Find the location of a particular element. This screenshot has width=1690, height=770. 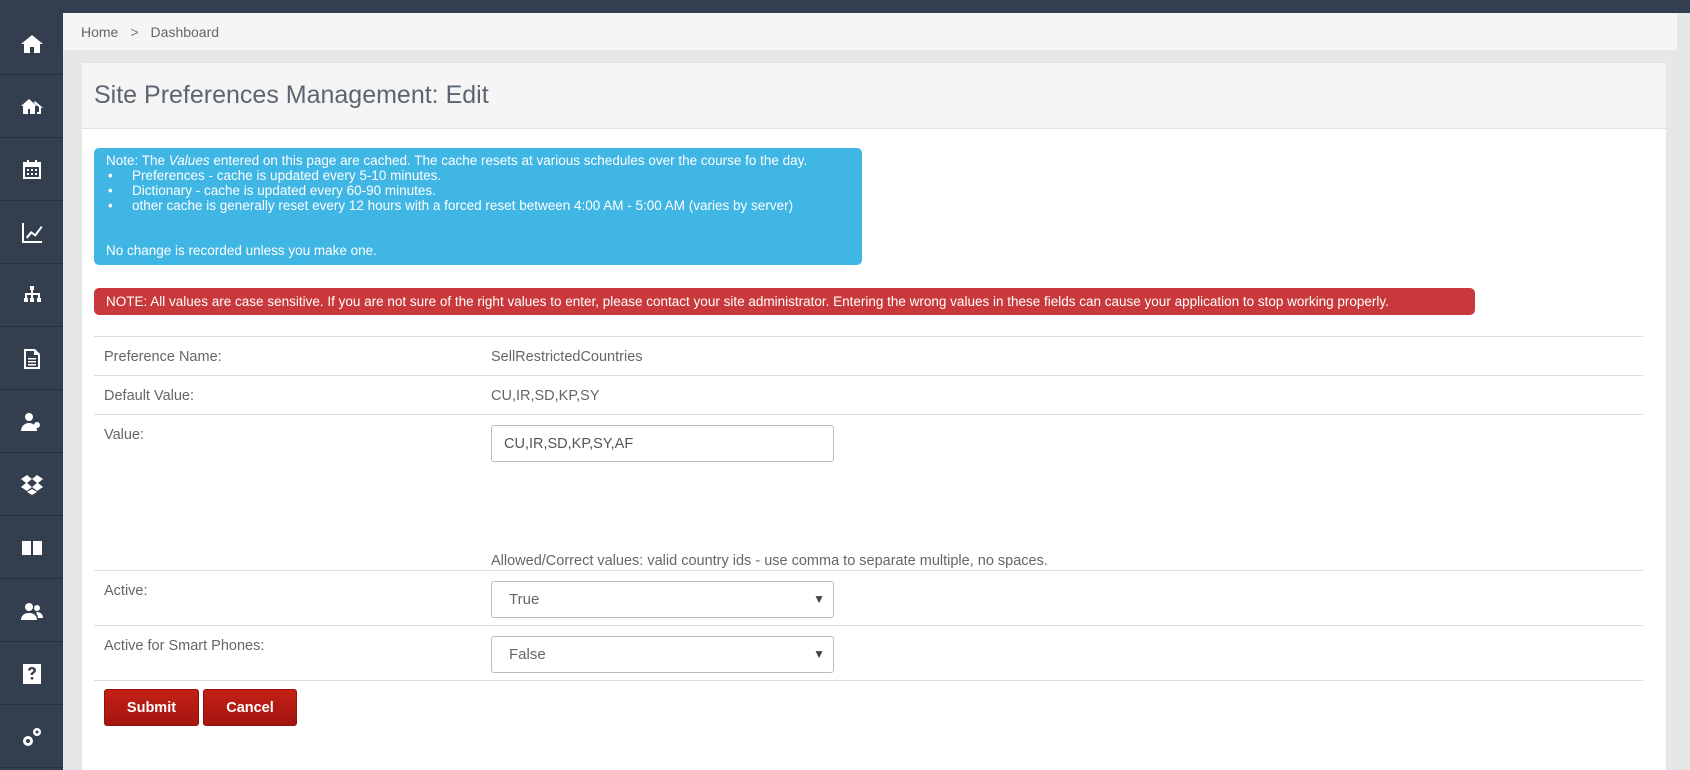

sidebar-item-contacts is located at coordinates (31, 611).